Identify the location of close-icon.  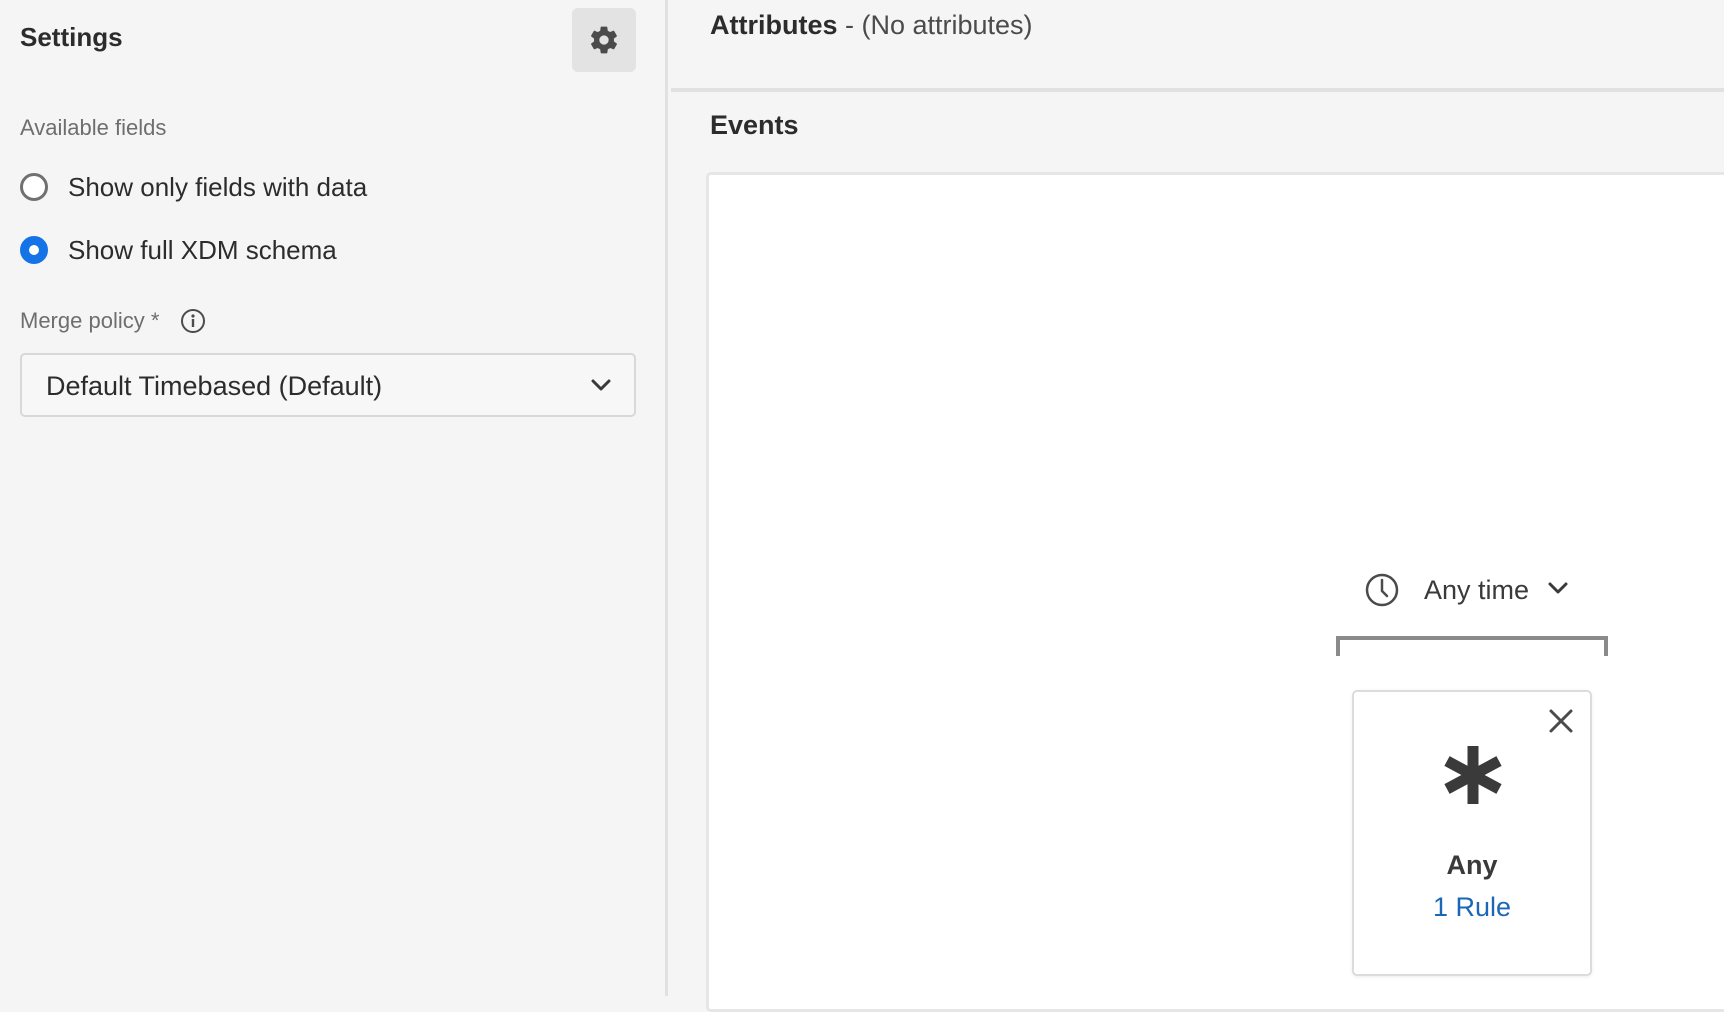
(1561, 723).